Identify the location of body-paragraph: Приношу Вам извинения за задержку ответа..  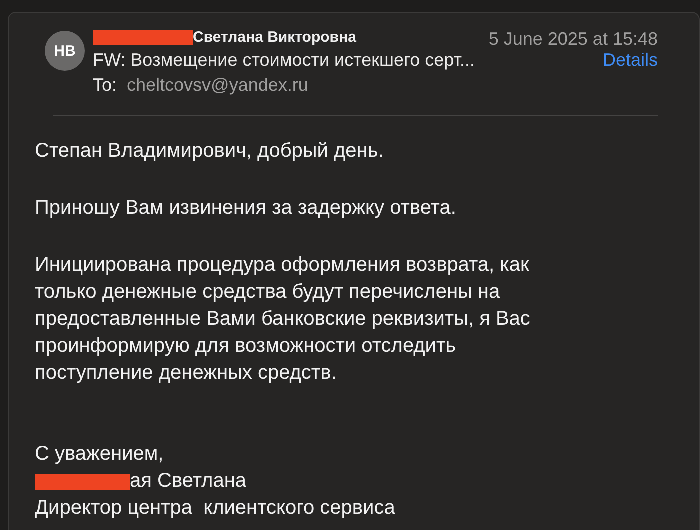
(246, 208).